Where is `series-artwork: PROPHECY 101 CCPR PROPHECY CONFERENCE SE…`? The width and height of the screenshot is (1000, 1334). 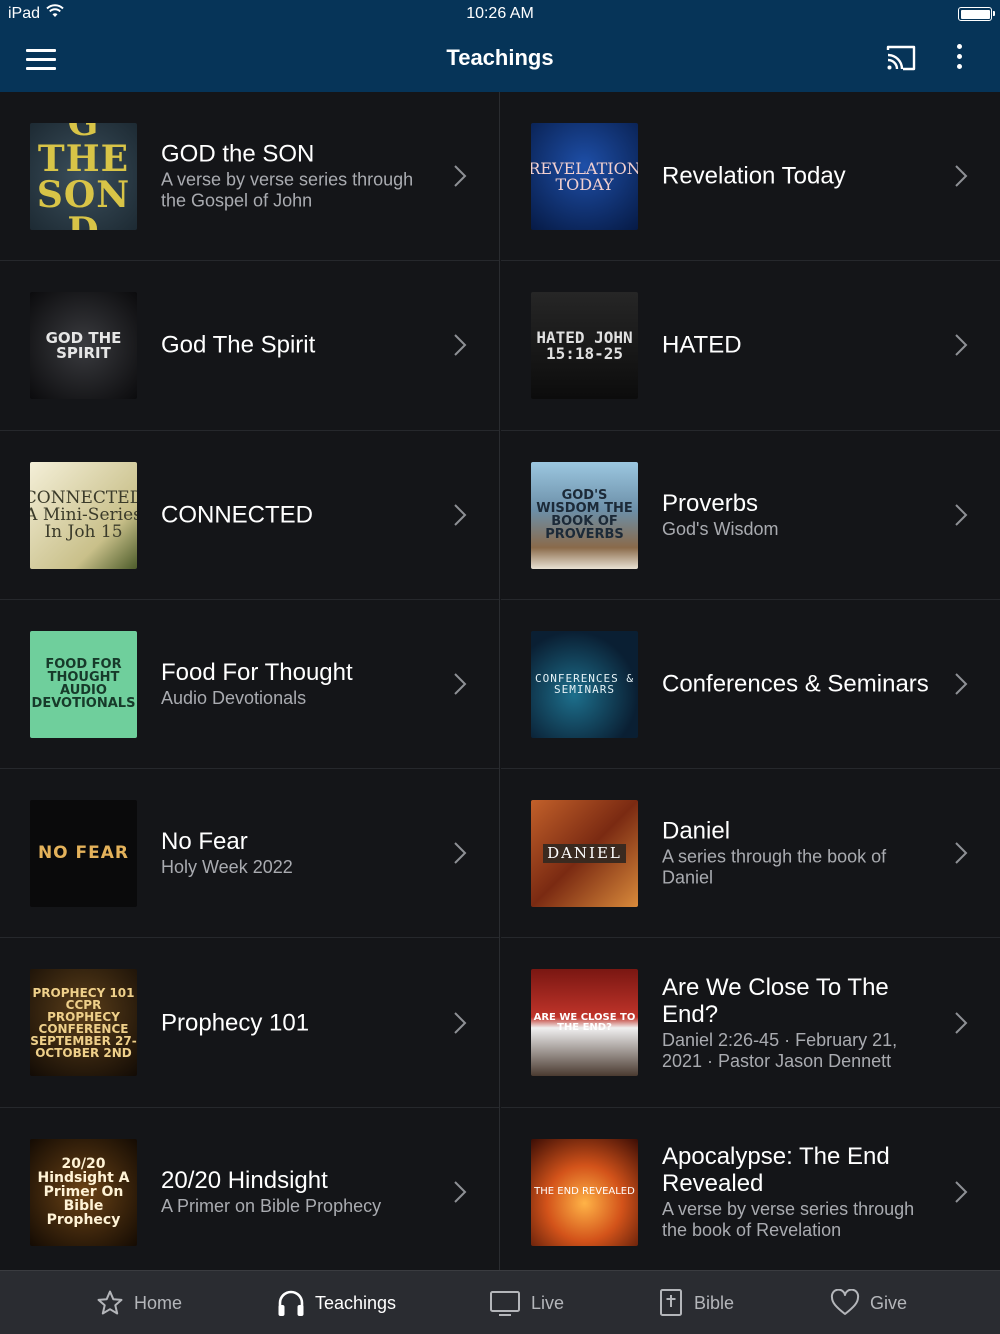
series-artwork: PROPHECY 101 CCPR PROPHECY CONFERENCE SE… is located at coordinates (83, 1023).